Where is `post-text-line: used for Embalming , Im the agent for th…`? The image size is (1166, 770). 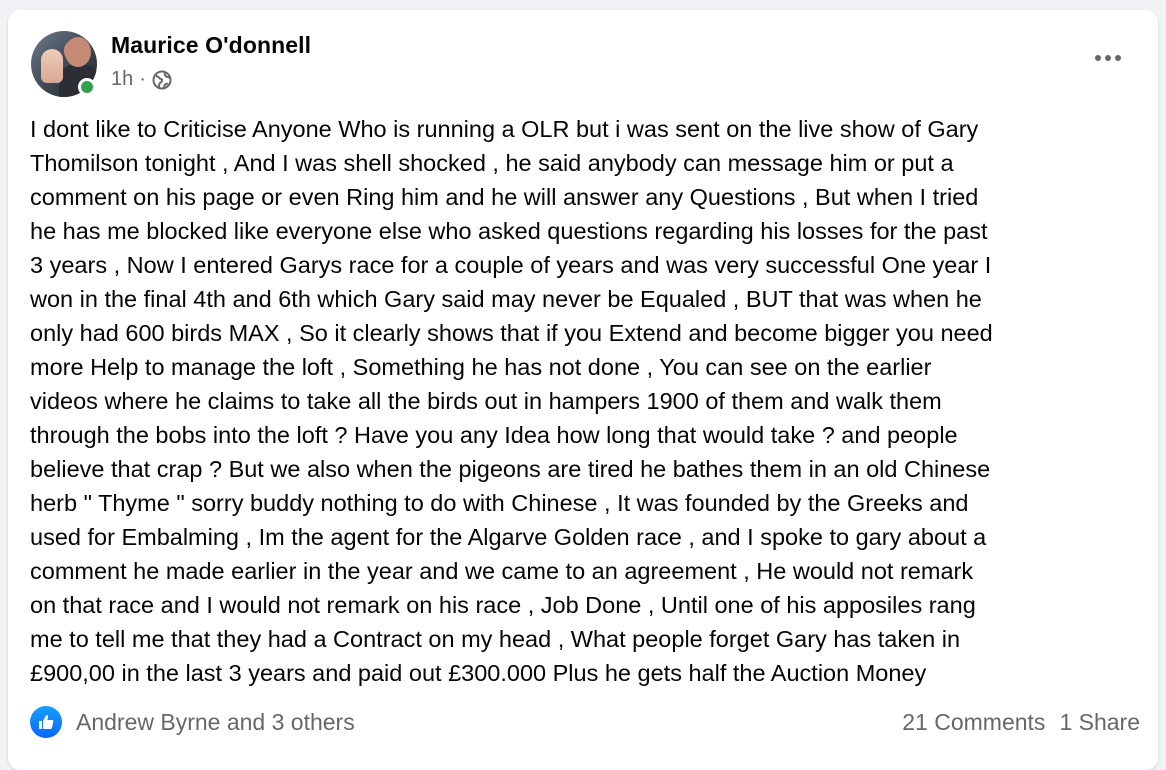 post-text-line: used for Embalming , Im the agent for th… is located at coordinates (508, 537).